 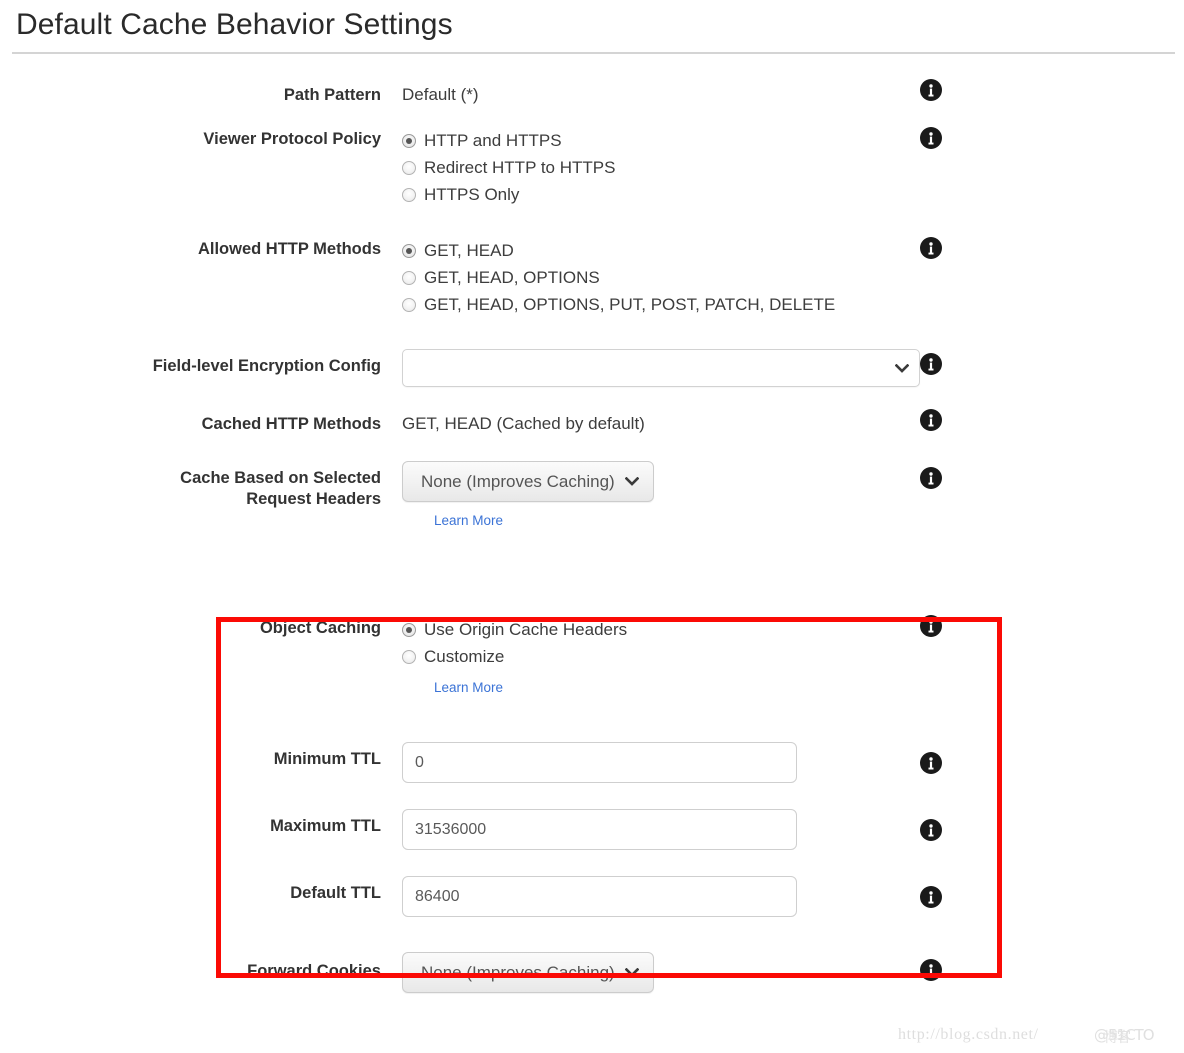 I want to click on radio-use-origin-cache-headers: Use Origin Cache Headers, so click(x=793, y=629).